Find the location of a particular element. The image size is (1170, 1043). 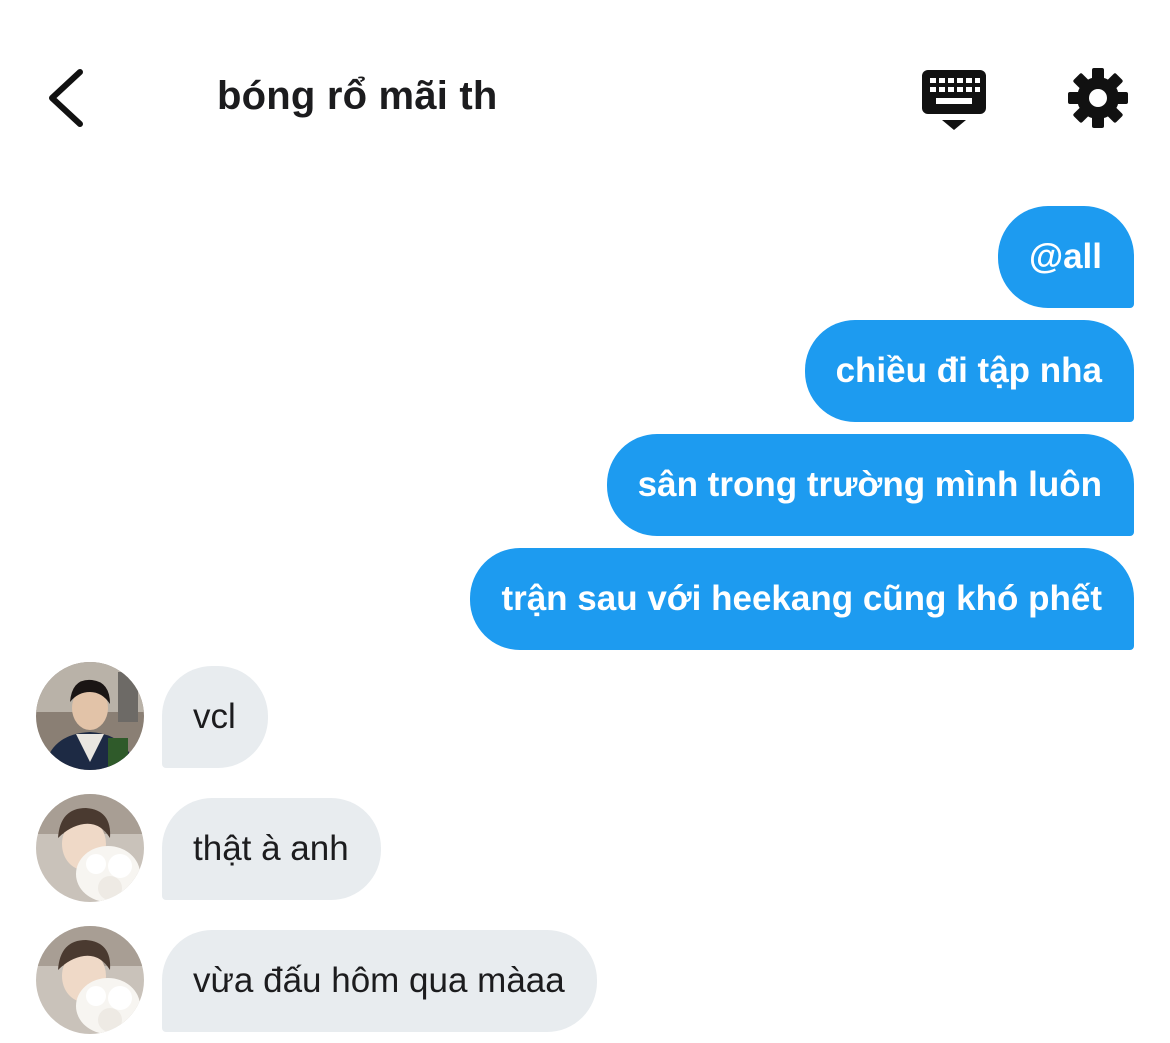

outgoing-message: chiều đi tập nha is located at coordinates (969, 371).